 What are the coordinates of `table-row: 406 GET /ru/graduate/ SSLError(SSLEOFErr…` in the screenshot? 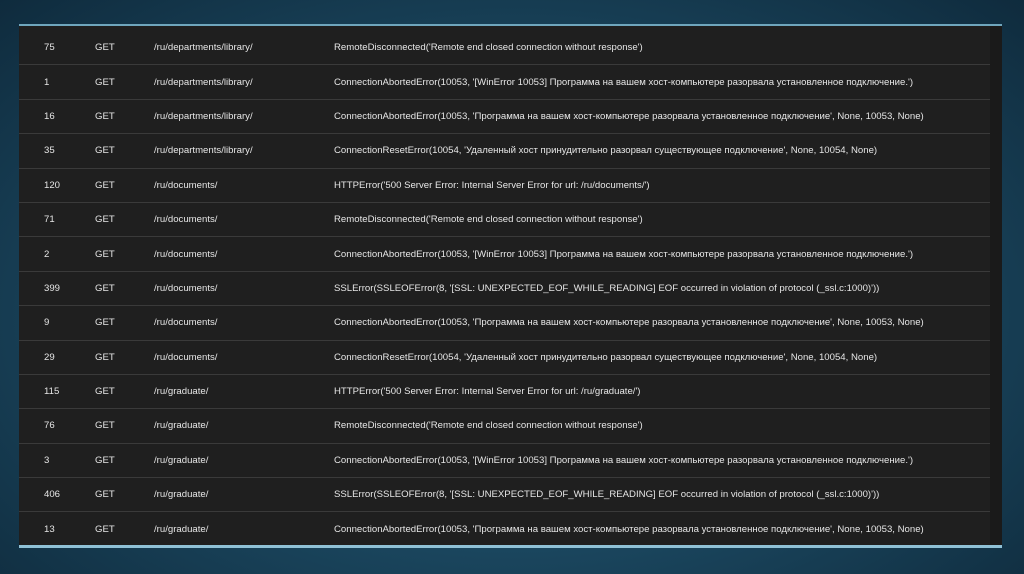 It's located at (504, 495).